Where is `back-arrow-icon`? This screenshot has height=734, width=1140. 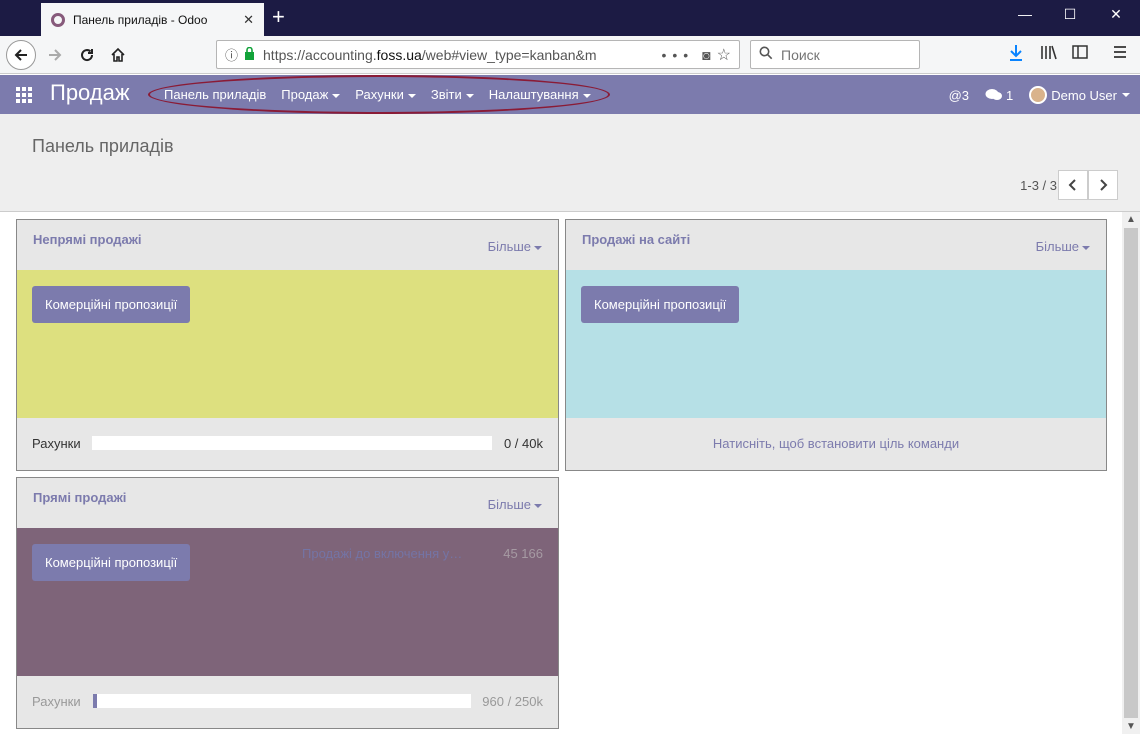 back-arrow-icon is located at coordinates (21, 55).